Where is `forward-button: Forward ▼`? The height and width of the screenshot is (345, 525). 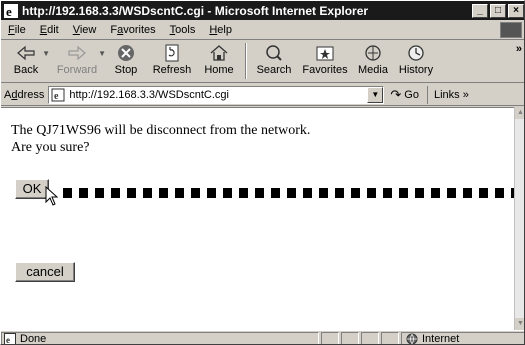 forward-button: Forward ▼ is located at coordinates (77, 61).